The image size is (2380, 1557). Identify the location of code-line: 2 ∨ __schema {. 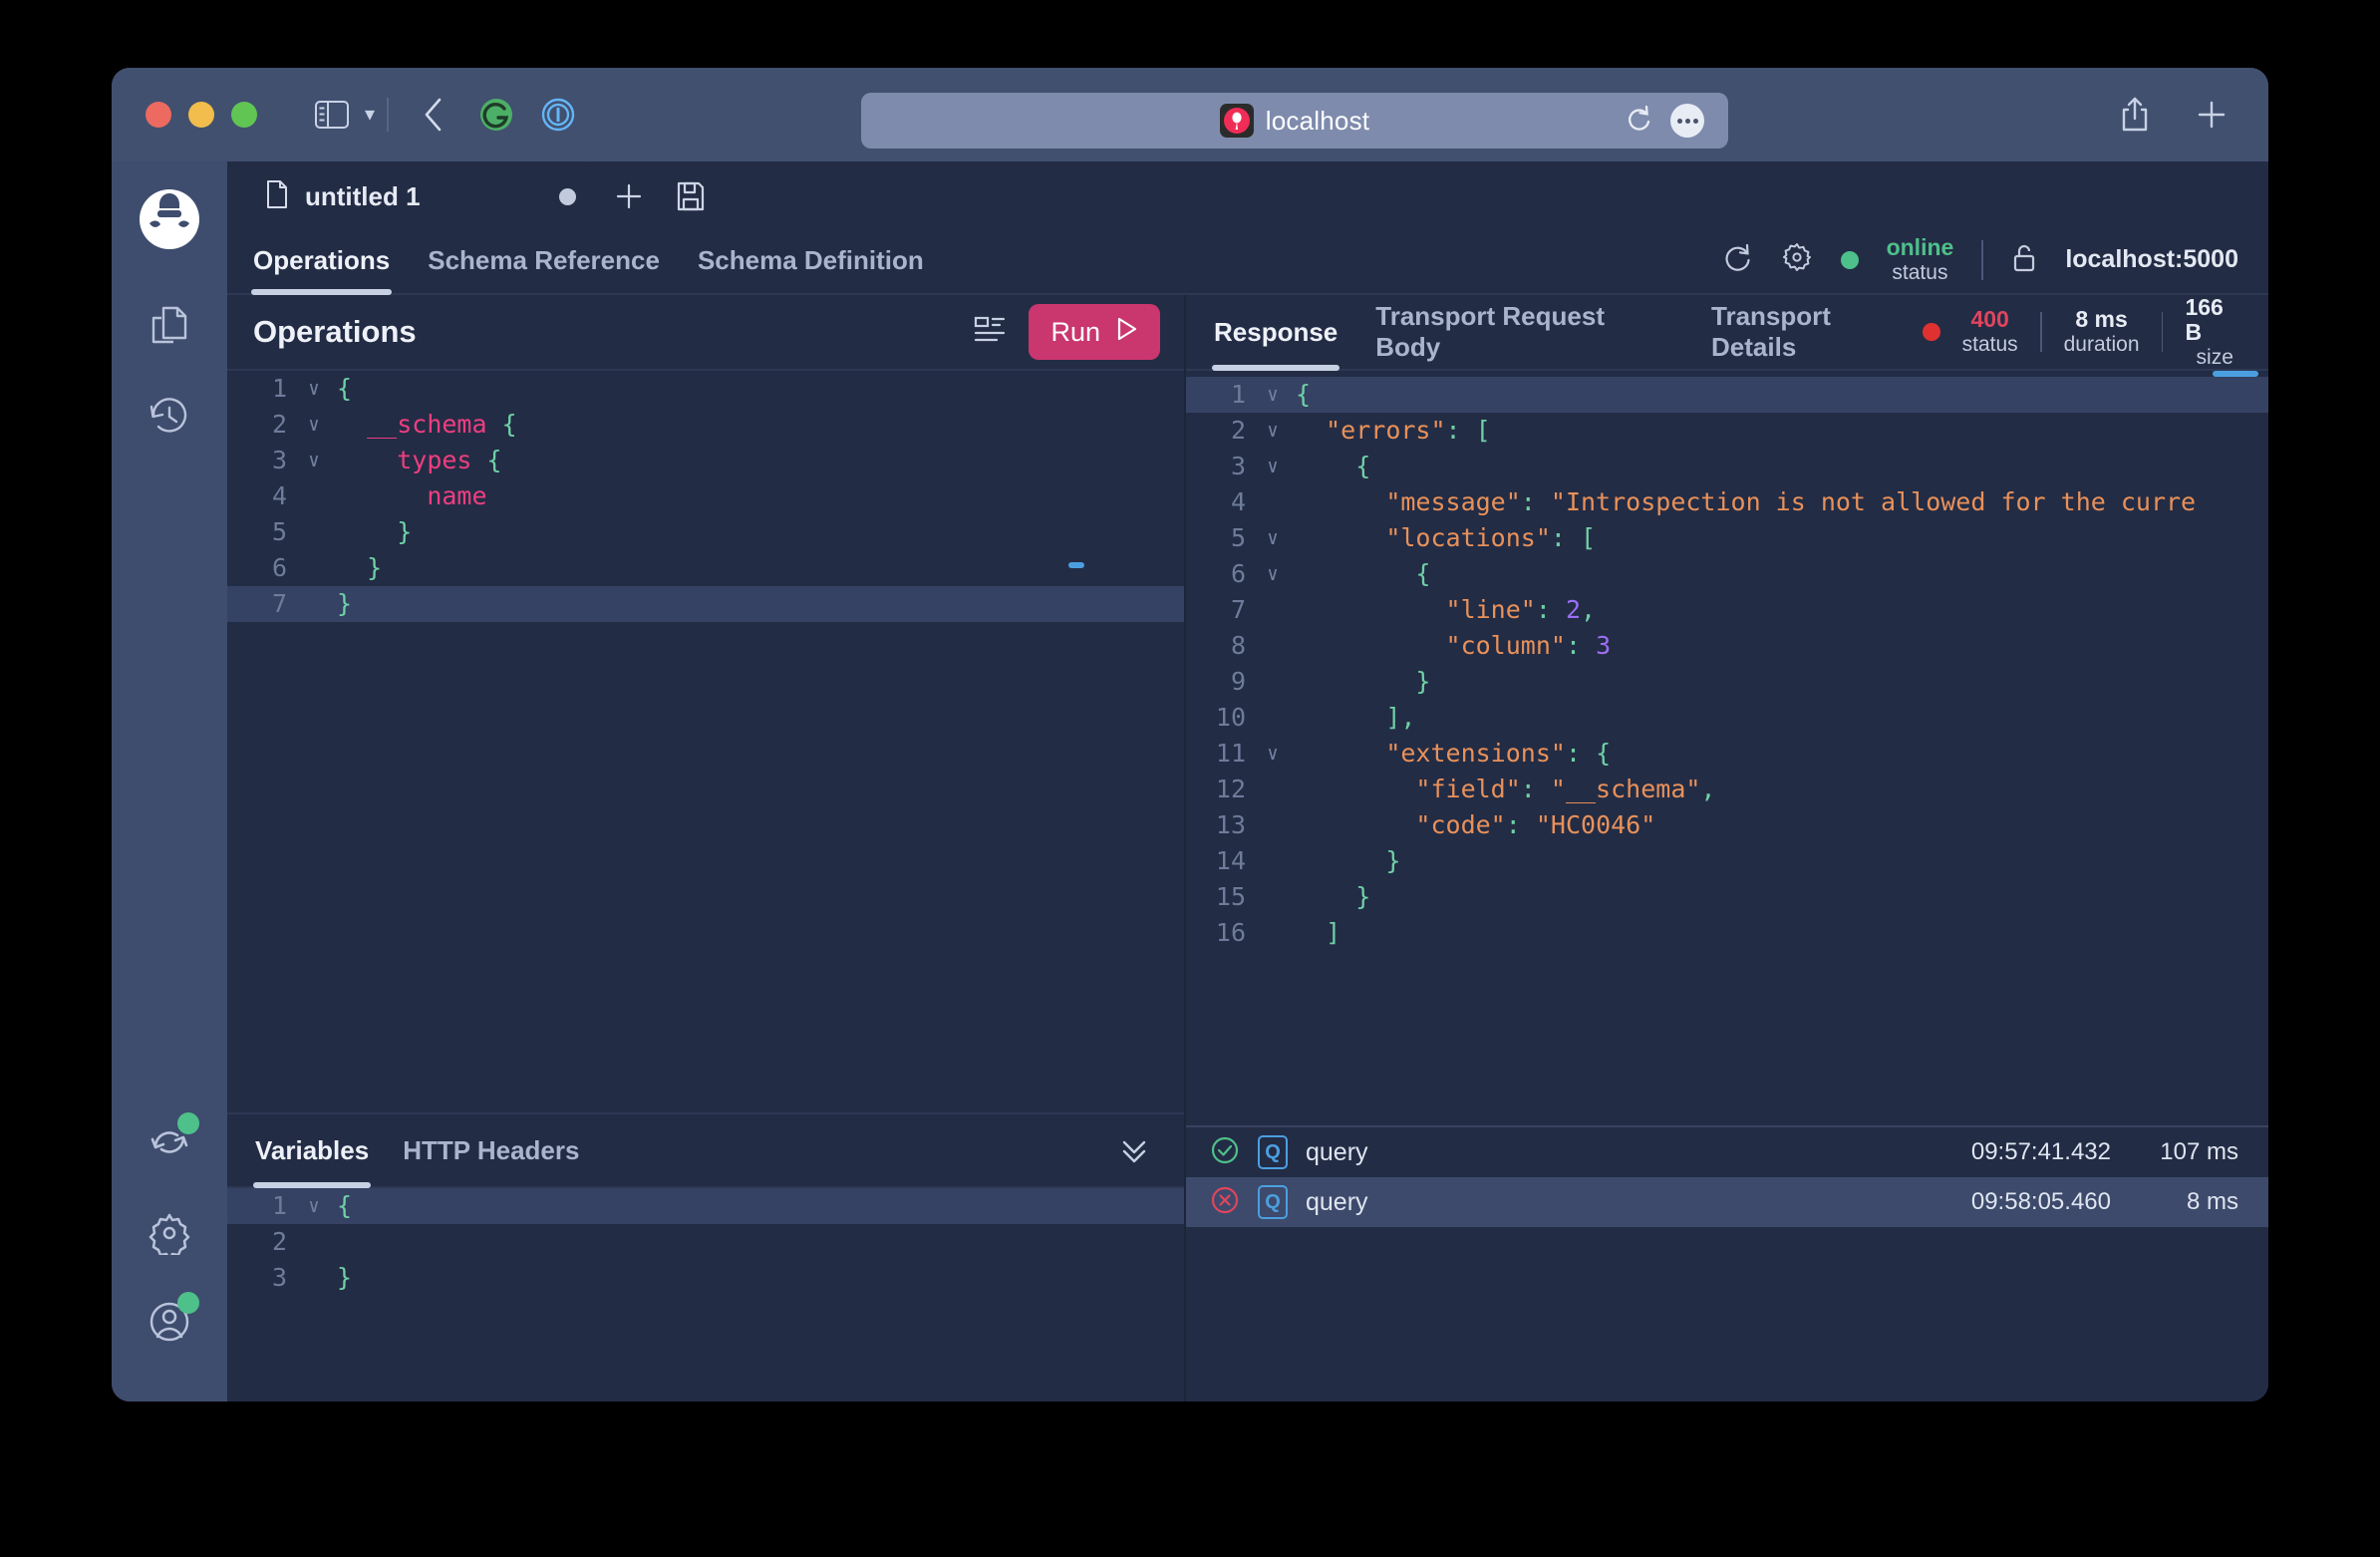
(705, 425).